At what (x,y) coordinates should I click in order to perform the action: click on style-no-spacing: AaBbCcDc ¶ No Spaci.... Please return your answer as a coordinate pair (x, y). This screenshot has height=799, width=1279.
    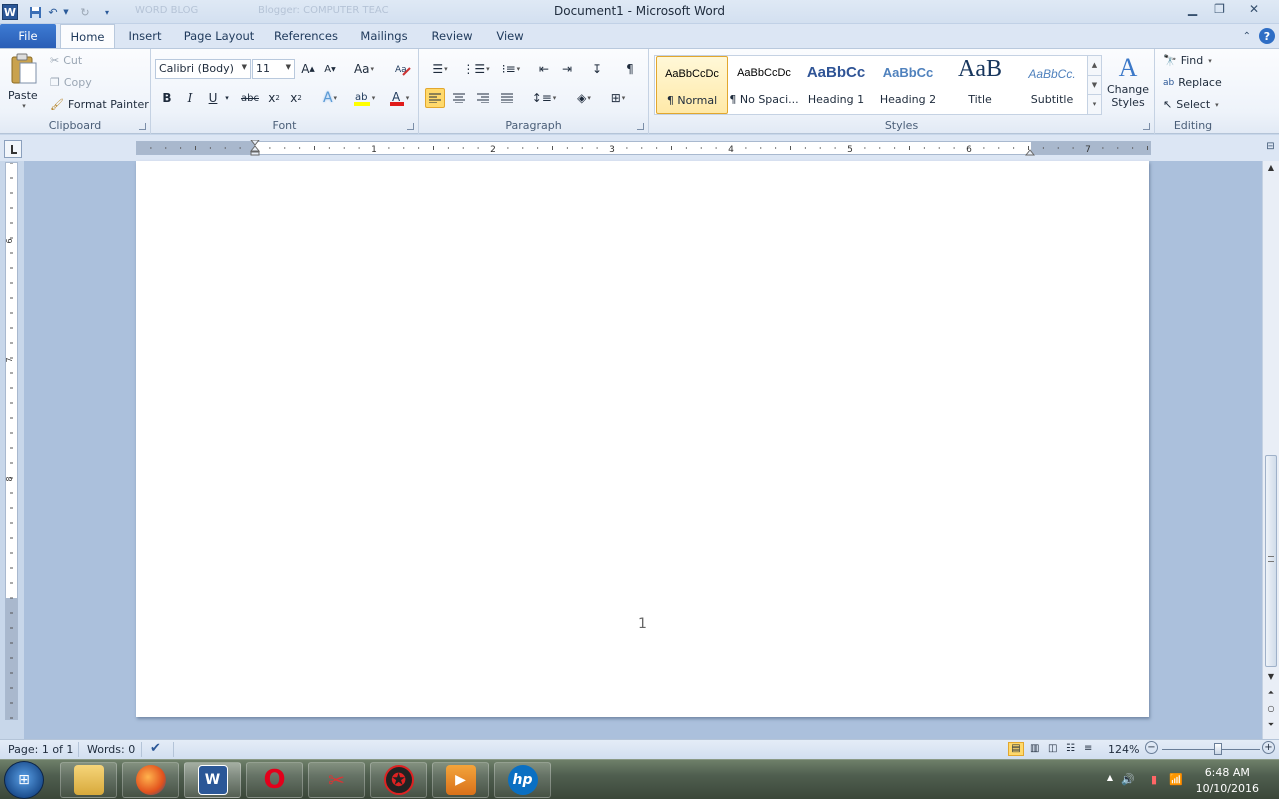
    Looking at the image, I should click on (764, 85).